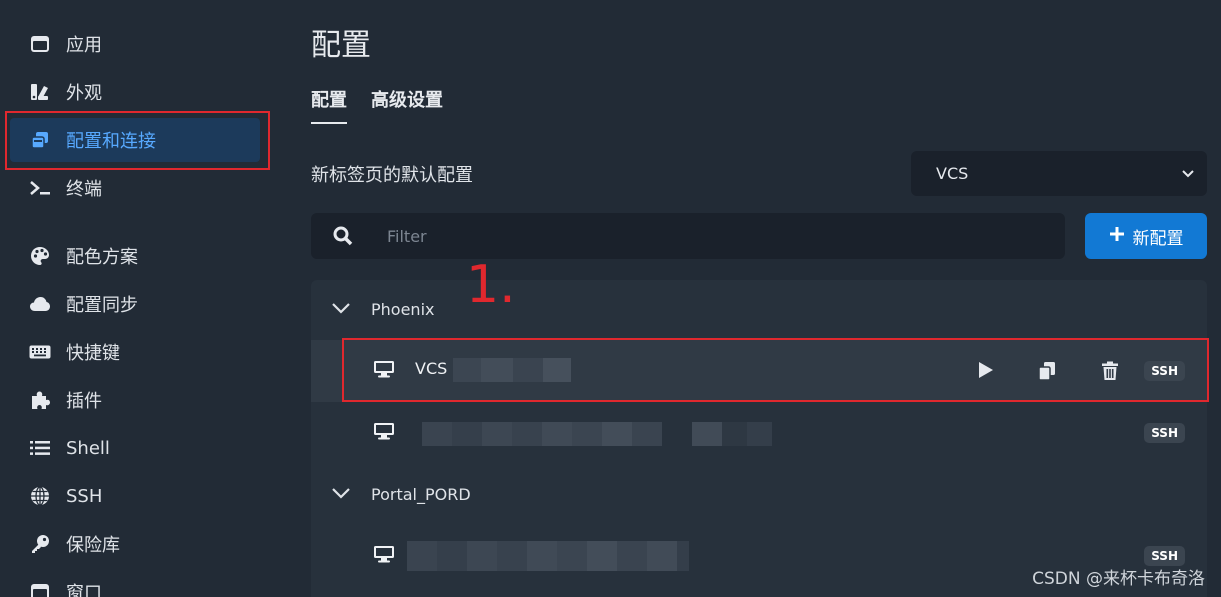  I want to click on sidebar-item-label: 插件, so click(84, 401).